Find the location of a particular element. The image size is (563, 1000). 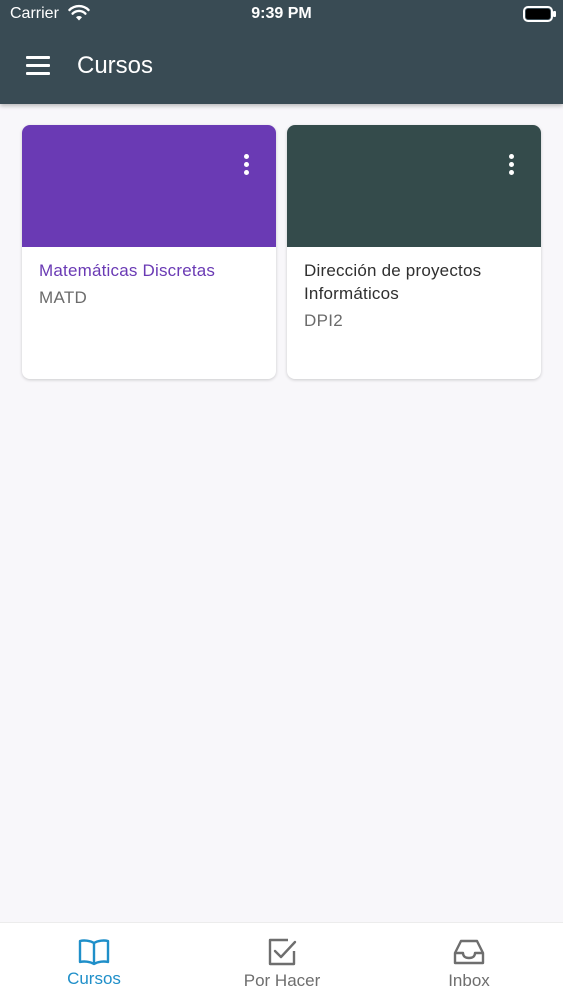

app-bar: Carrier 9:39 PM Cursos is located at coordinates (281, 52).